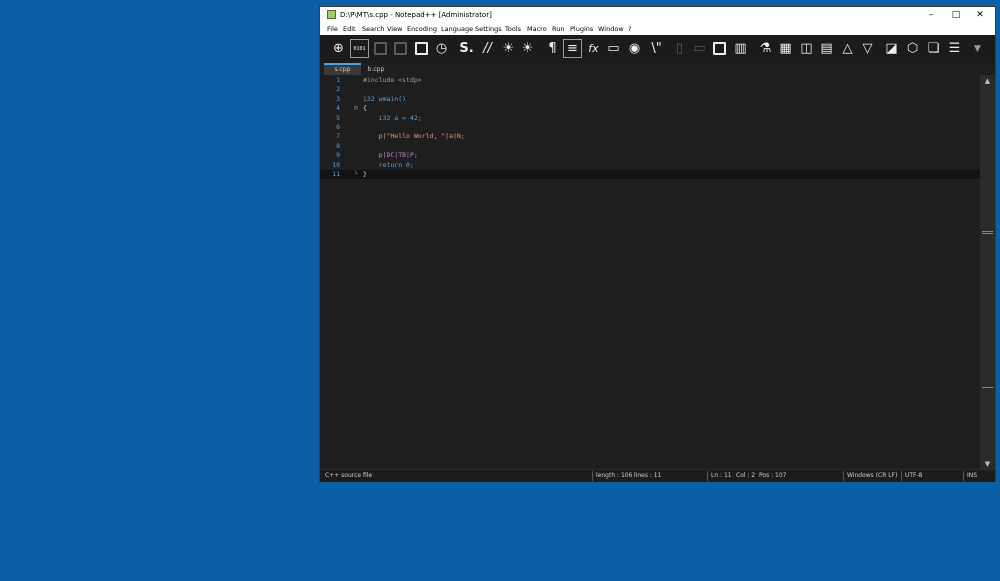 Image resolution: width=1000 pixels, height=581 pixels. What do you see at coordinates (914, 476) in the screenshot?
I see `status-encoding: UTF-8` at bounding box center [914, 476].